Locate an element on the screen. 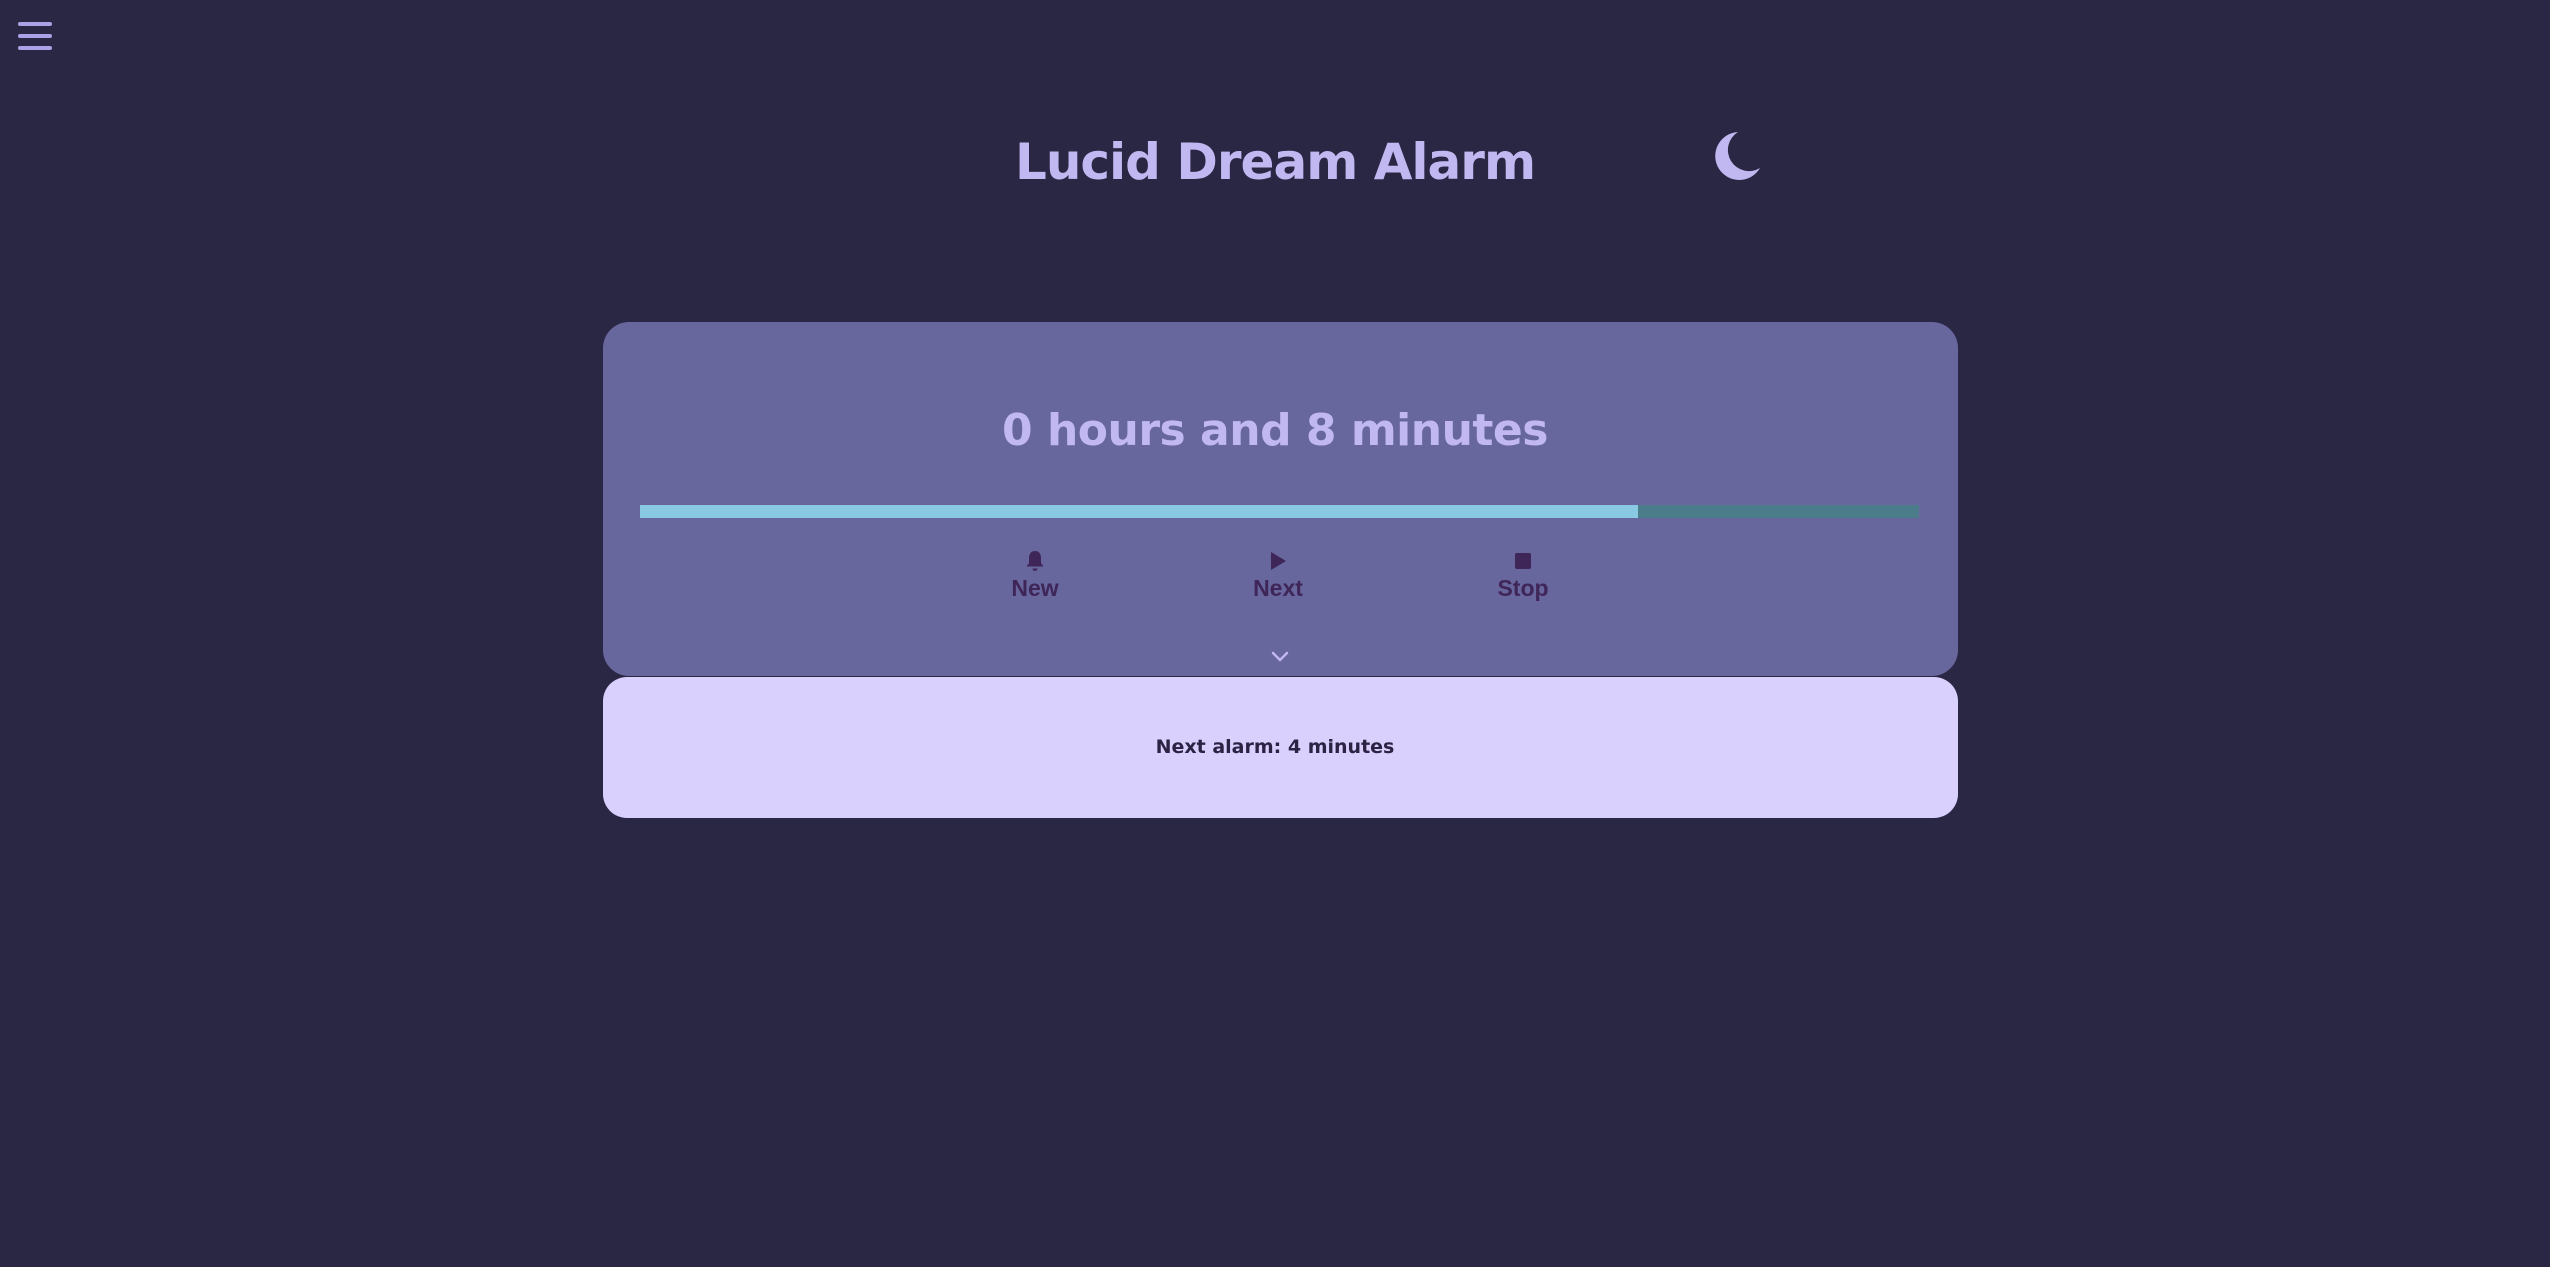  bell-icon is located at coordinates (1035, 561).